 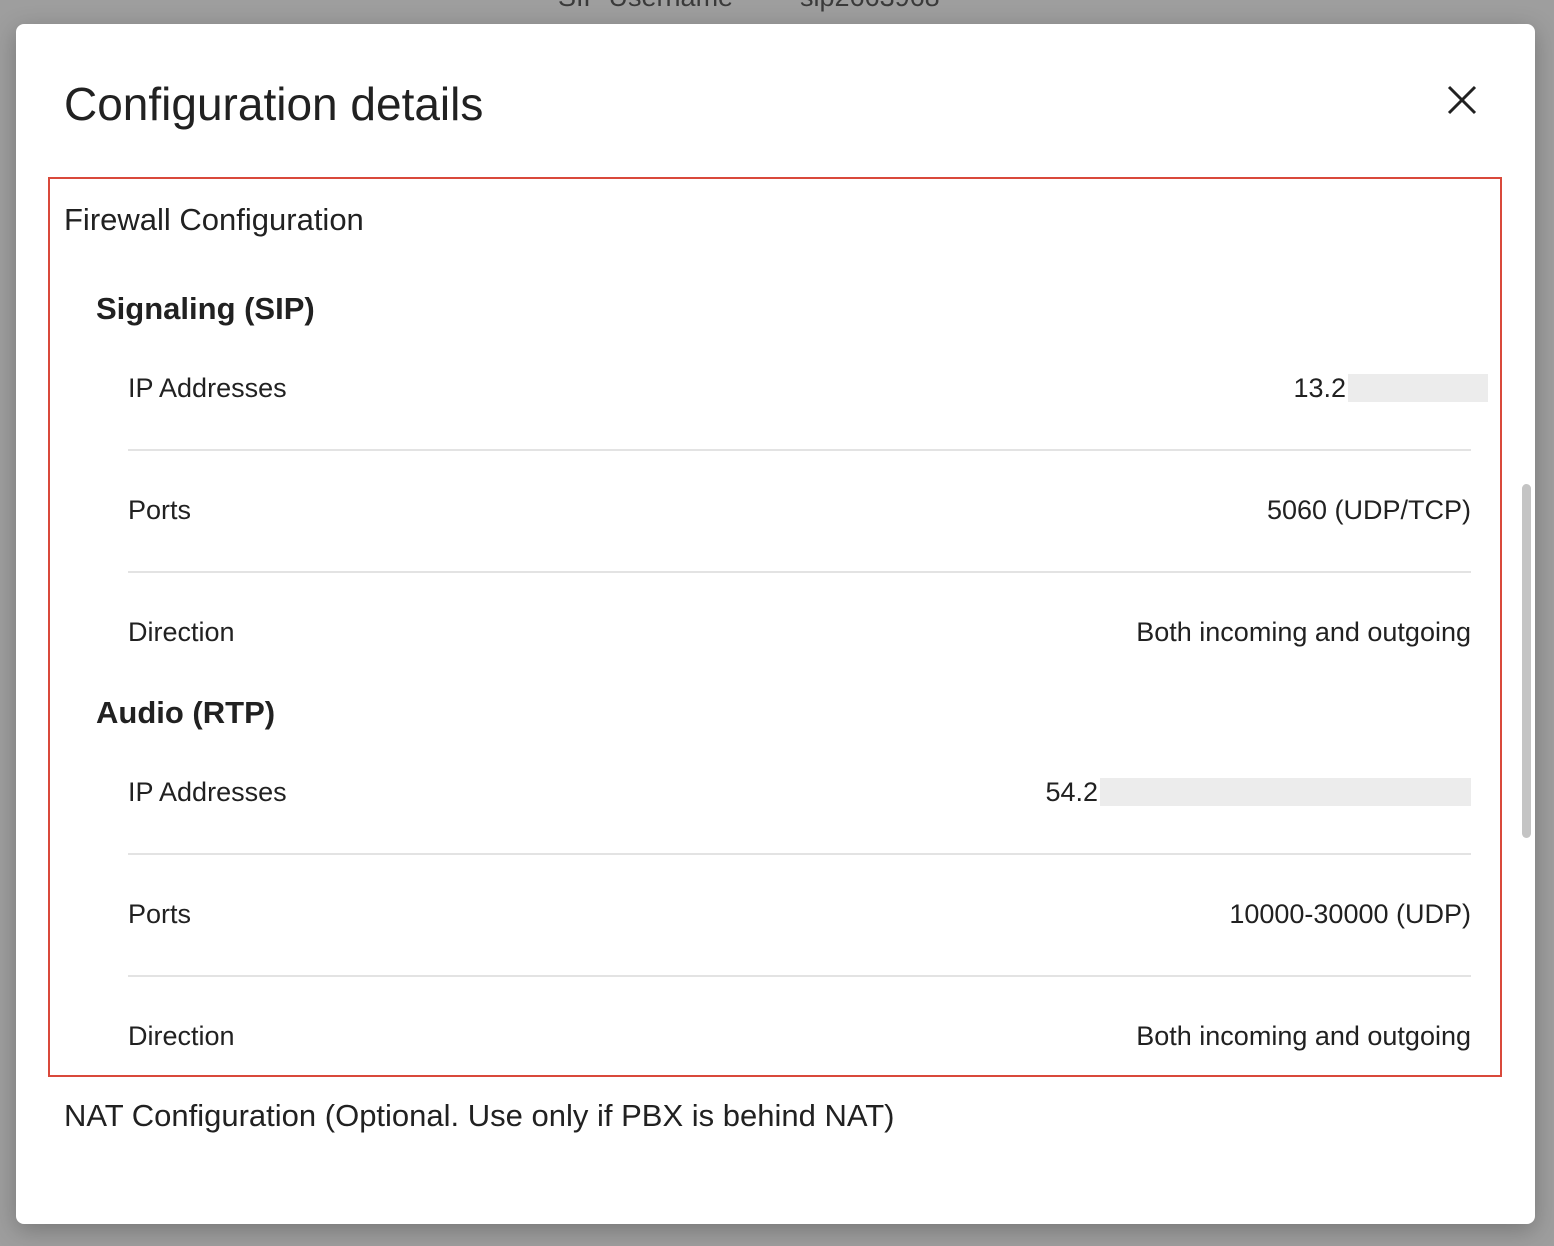 I want to click on sip-ip-addresses-value: 13.2, so click(x=1390, y=388).